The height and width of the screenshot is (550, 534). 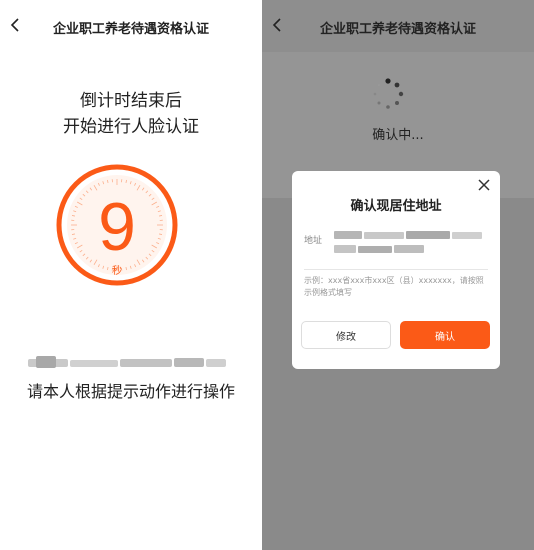 I want to click on prompt-line-1: 倒计时结束后, so click(x=131, y=101).